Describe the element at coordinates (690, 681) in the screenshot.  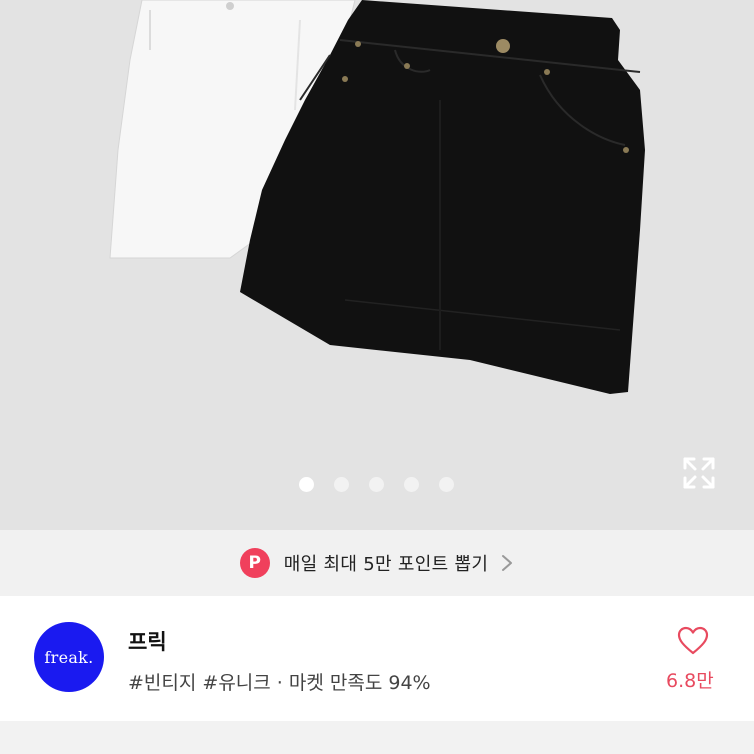
I see `like-count: 6.8만` at that location.